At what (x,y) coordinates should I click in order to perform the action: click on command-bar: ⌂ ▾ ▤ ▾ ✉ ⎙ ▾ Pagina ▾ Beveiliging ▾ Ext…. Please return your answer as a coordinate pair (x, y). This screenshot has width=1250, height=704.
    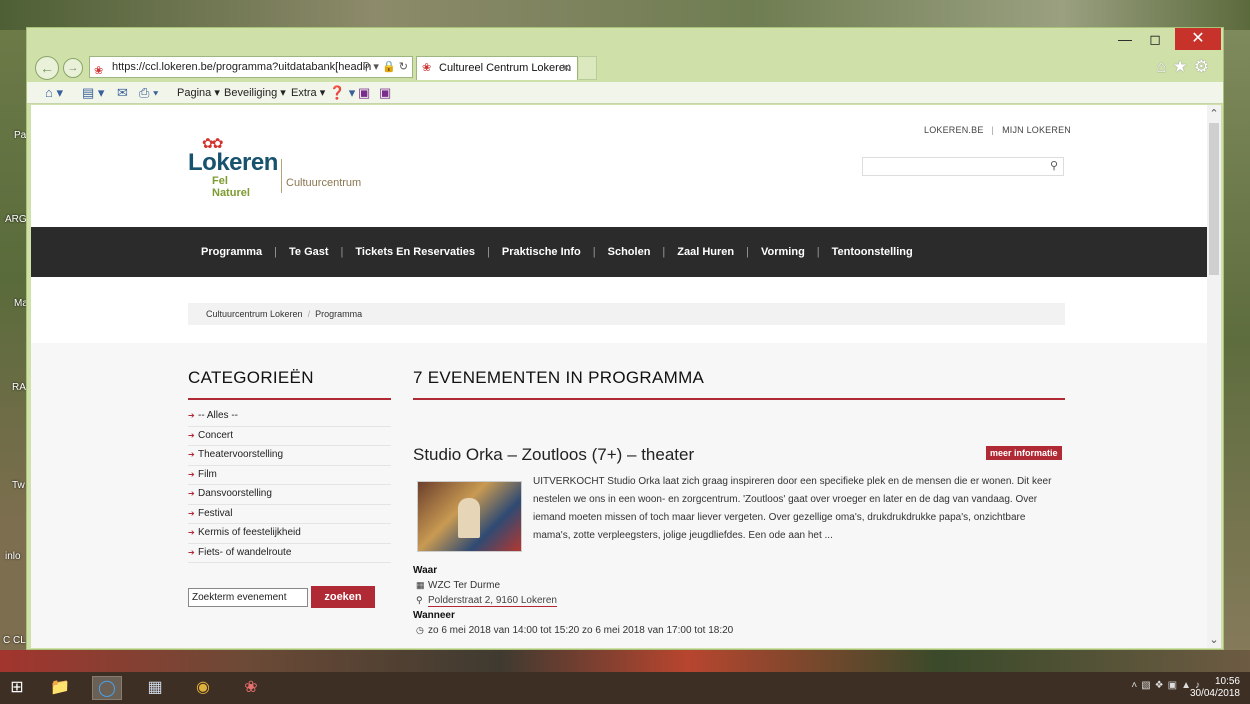
    Looking at the image, I should click on (625, 93).